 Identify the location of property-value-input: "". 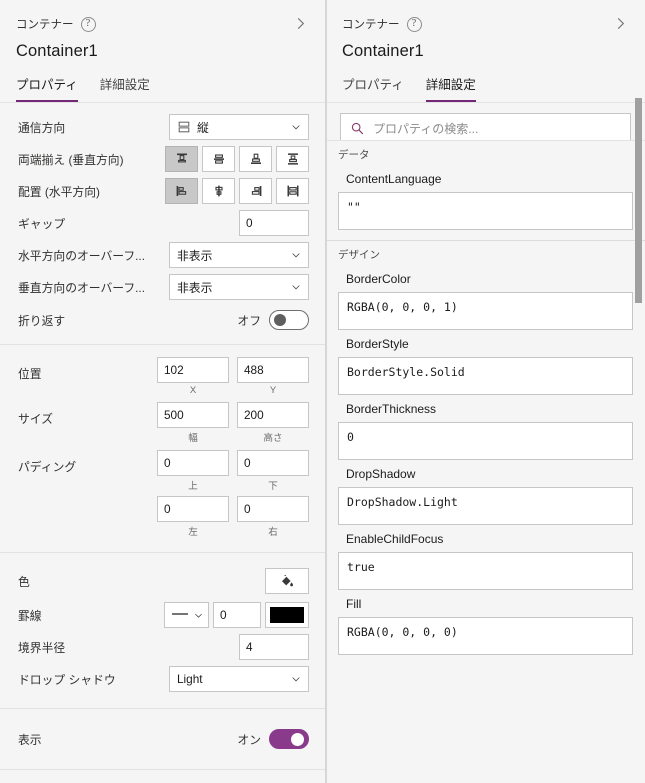
(485, 211).